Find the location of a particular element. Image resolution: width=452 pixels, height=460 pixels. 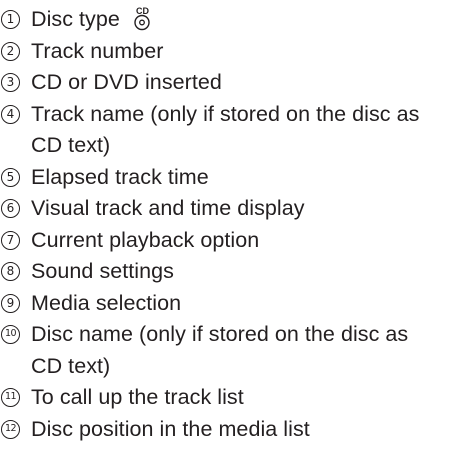

legend-text: Current playback option is located at coordinates (145, 239).